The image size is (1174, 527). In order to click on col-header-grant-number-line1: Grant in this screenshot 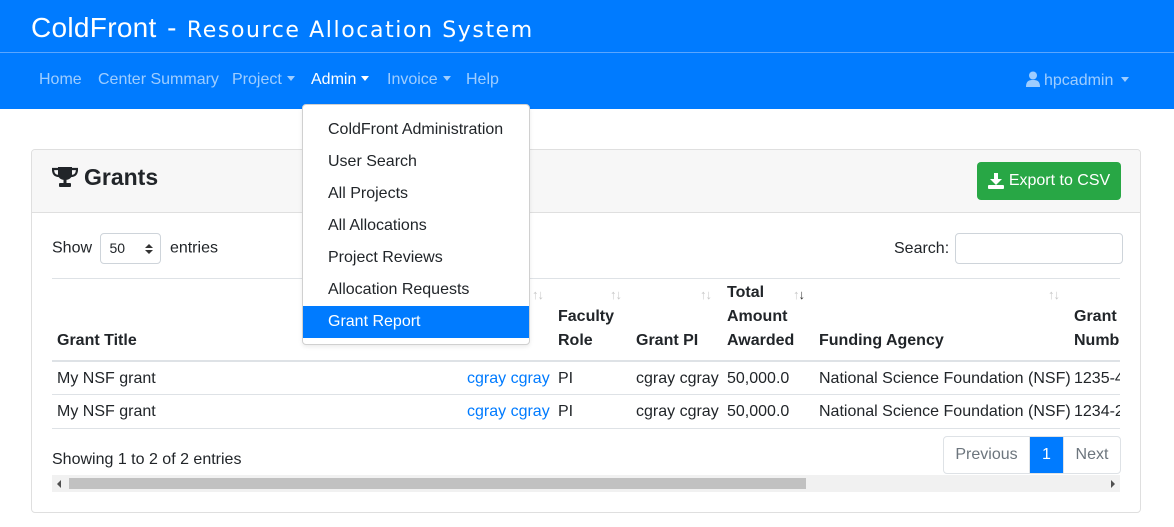, I will do `click(1095, 316)`.